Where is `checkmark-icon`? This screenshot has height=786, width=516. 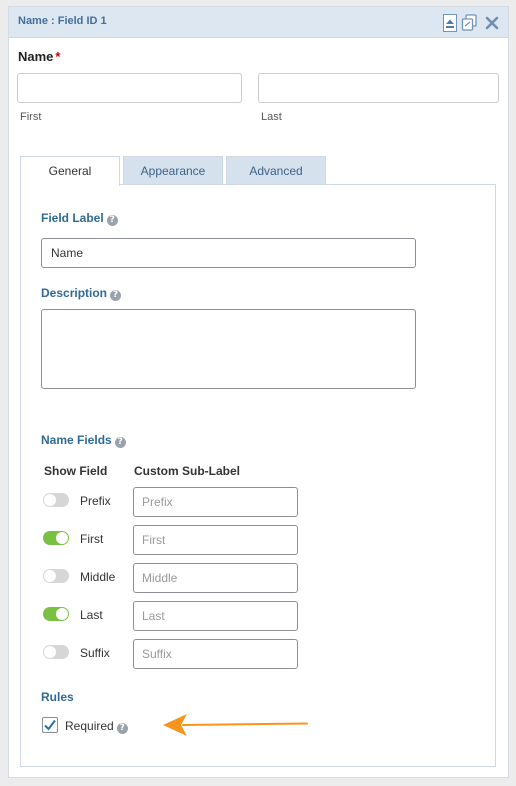
checkmark-icon is located at coordinates (50, 725).